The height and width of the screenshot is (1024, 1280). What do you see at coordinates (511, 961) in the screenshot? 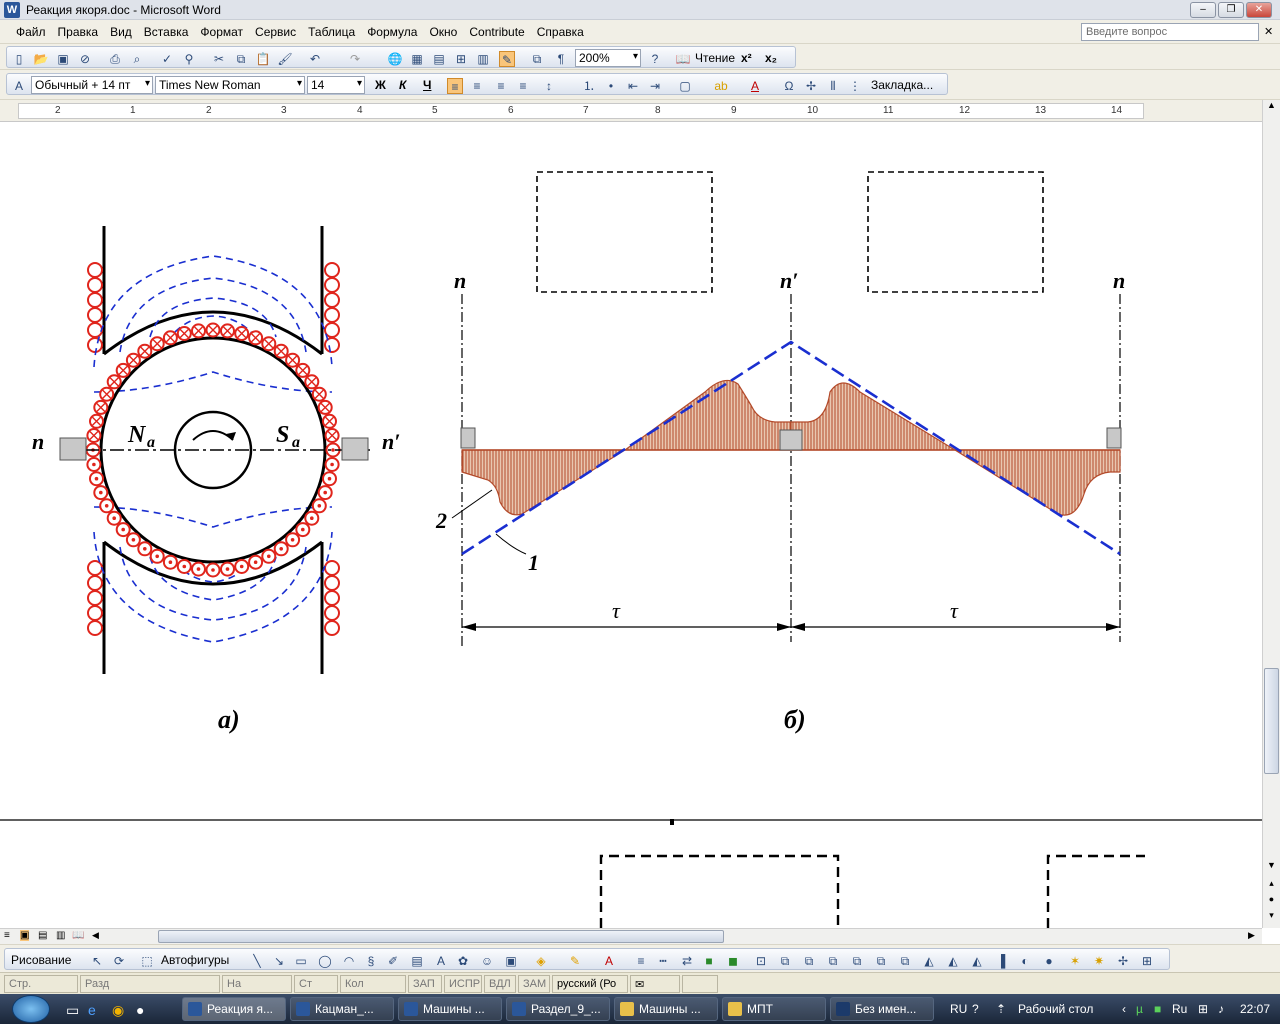
I see `picture-icon: ▣` at bounding box center [511, 961].